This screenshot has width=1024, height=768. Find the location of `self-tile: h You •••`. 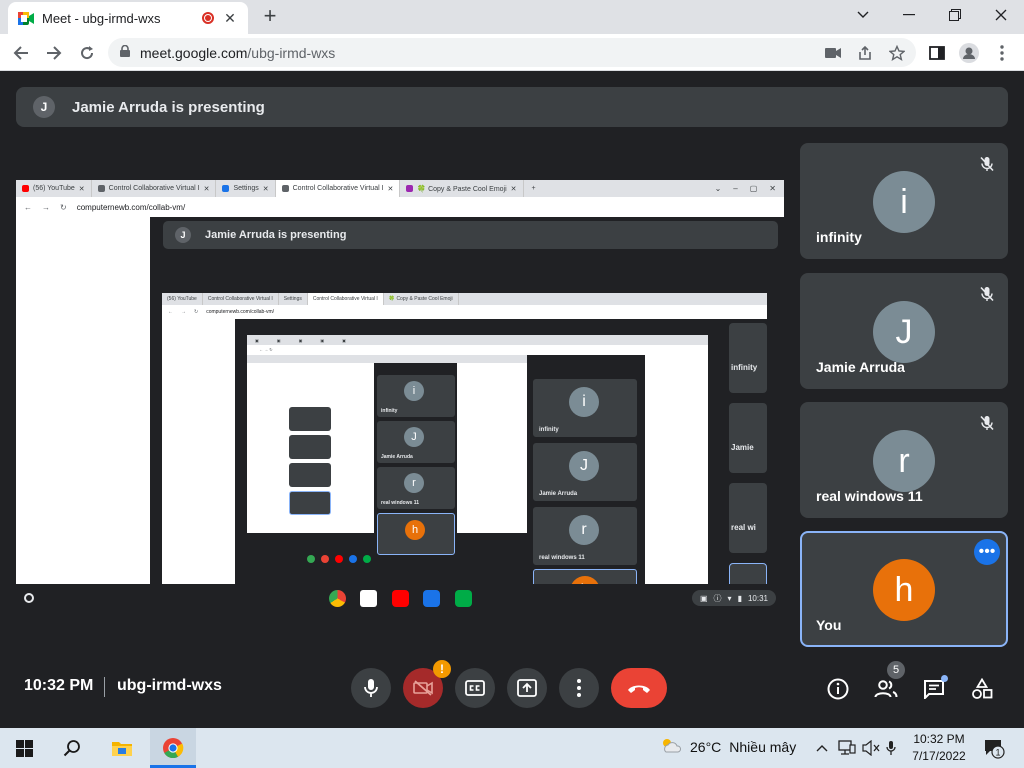

self-tile: h You ••• is located at coordinates (904, 589).